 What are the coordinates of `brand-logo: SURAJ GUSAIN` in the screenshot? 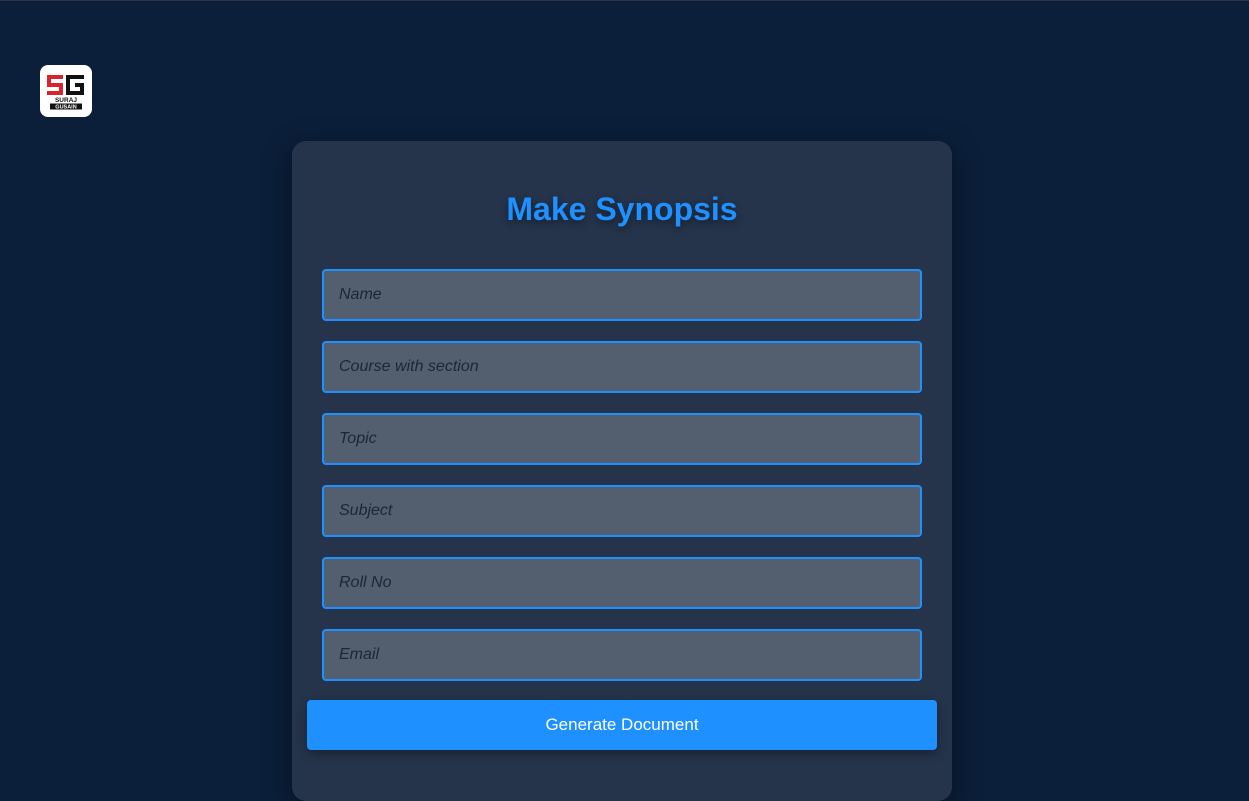 It's located at (66, 91).